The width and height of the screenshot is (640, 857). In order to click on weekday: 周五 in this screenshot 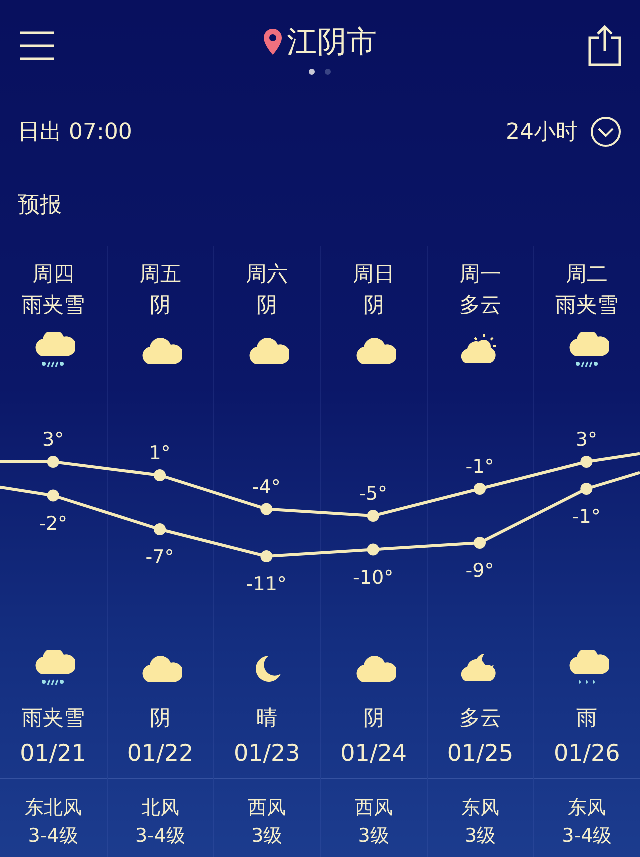, I will do `click(160, 274)`.